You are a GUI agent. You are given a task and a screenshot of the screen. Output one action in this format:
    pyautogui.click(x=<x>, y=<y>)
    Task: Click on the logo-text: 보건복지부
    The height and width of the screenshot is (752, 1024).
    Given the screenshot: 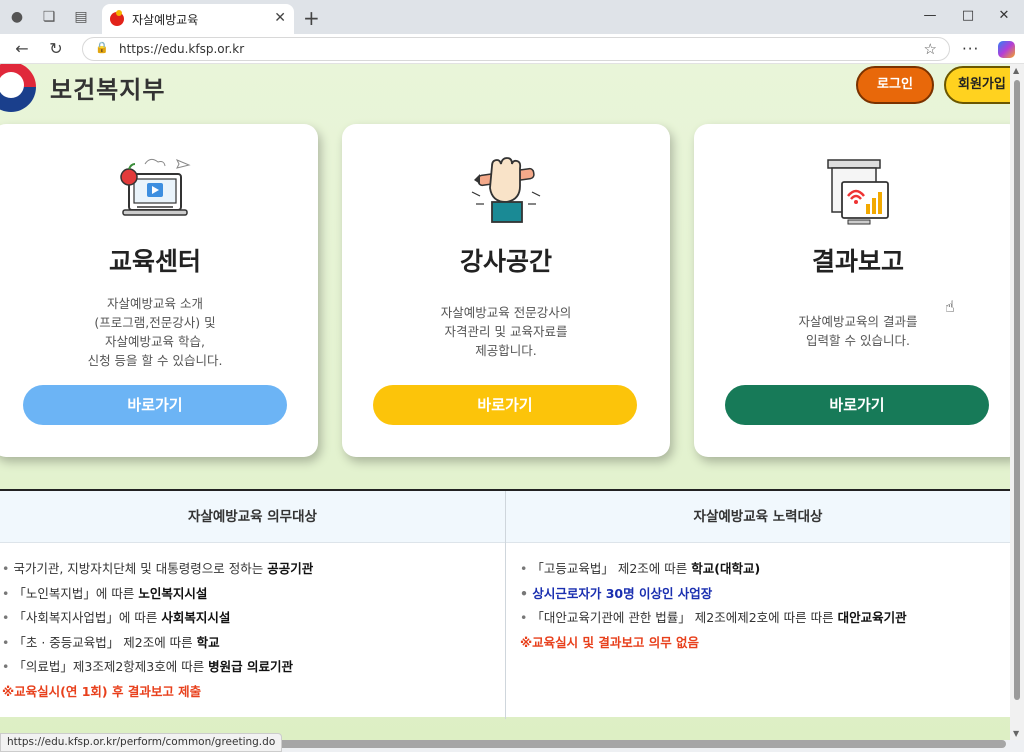 What is the action you would take?
    pyautogui.click(x=107, y=87)
    